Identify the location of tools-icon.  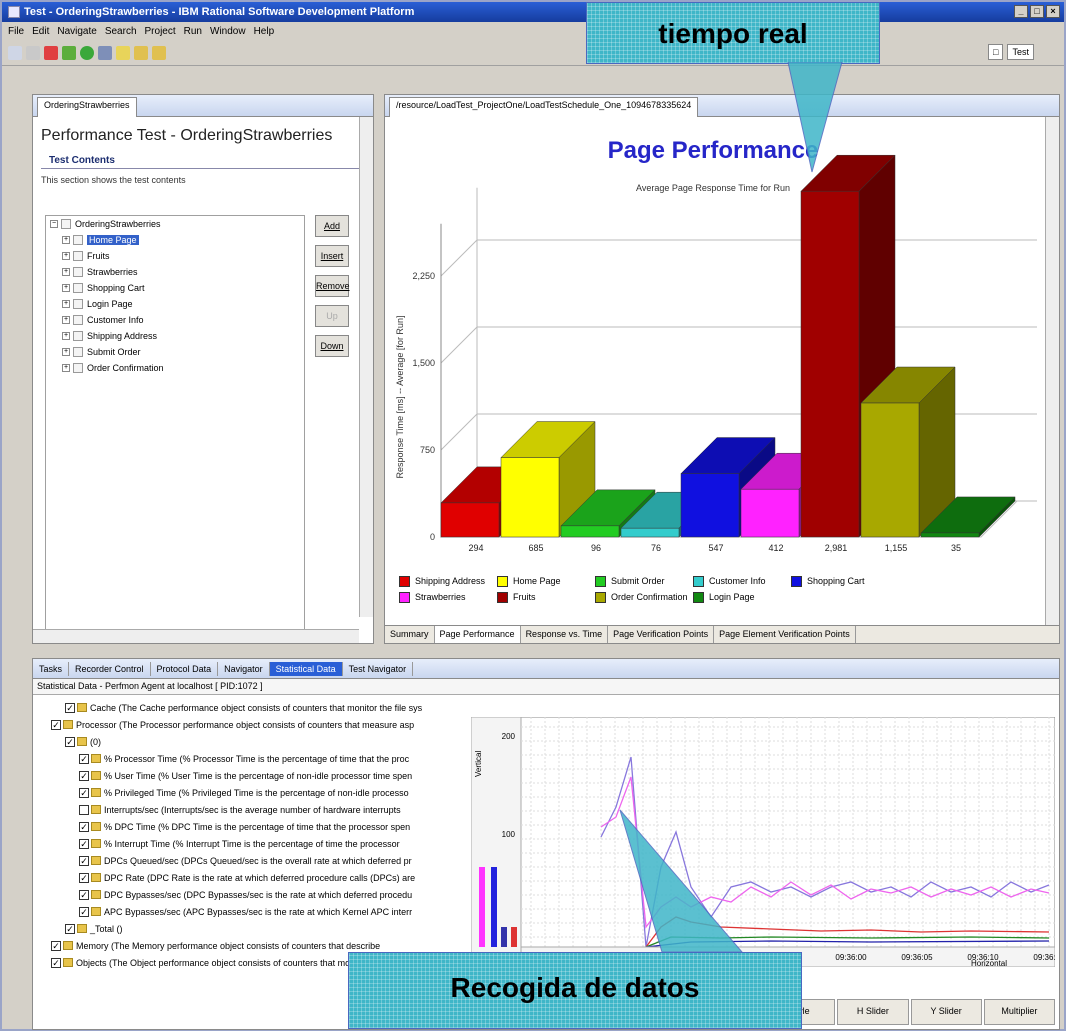
(105, 52).